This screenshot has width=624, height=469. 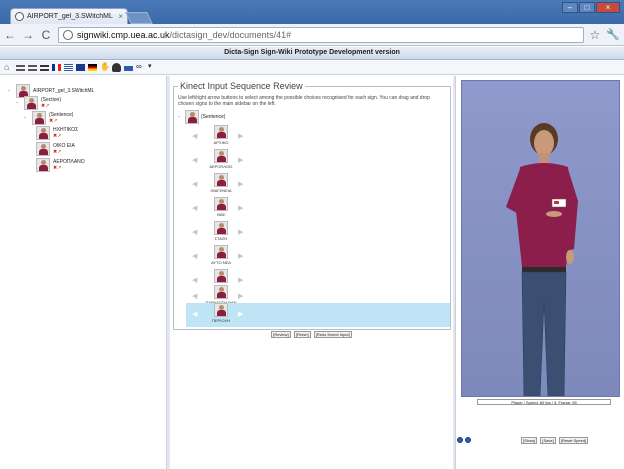 What do you see at coordinates (608, 7) in the screenshot?
I see `close-window-button: ×` at bounding box center [608, 7].